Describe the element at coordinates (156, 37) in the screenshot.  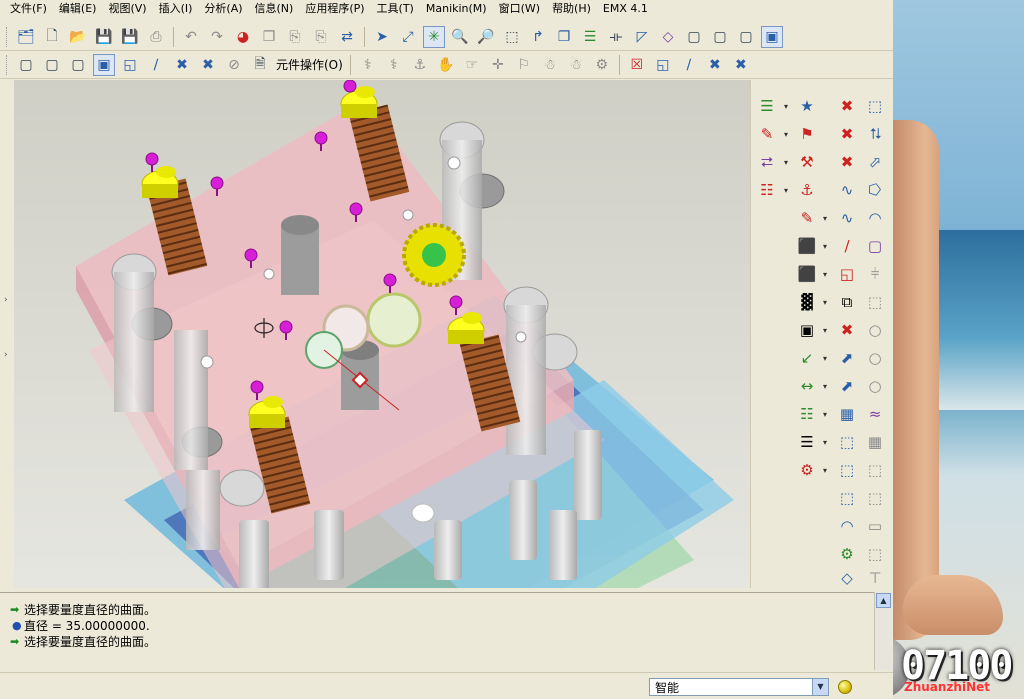
I see `print-icon: ⎙` at that location.